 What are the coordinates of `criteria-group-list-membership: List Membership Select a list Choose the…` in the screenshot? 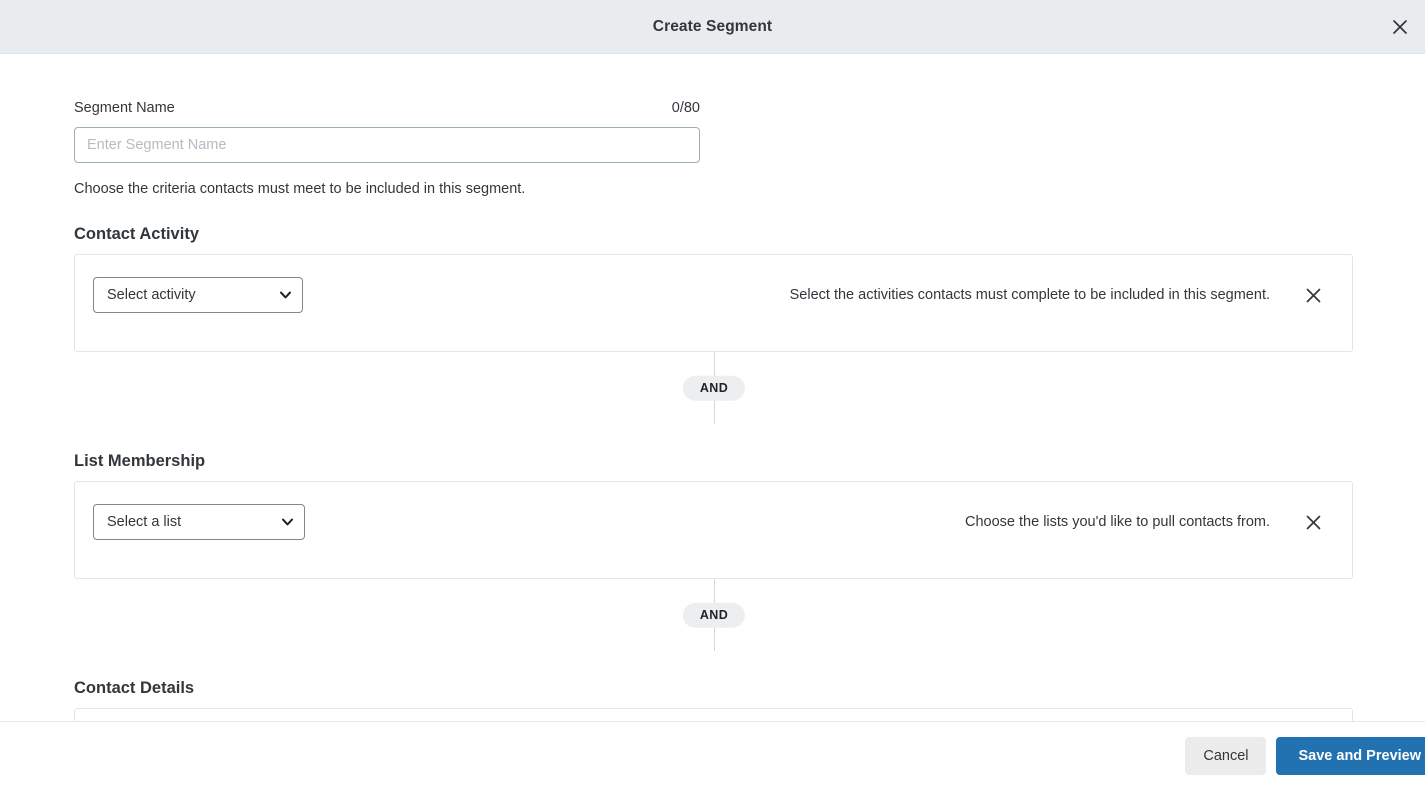 It's located at (713, 515).